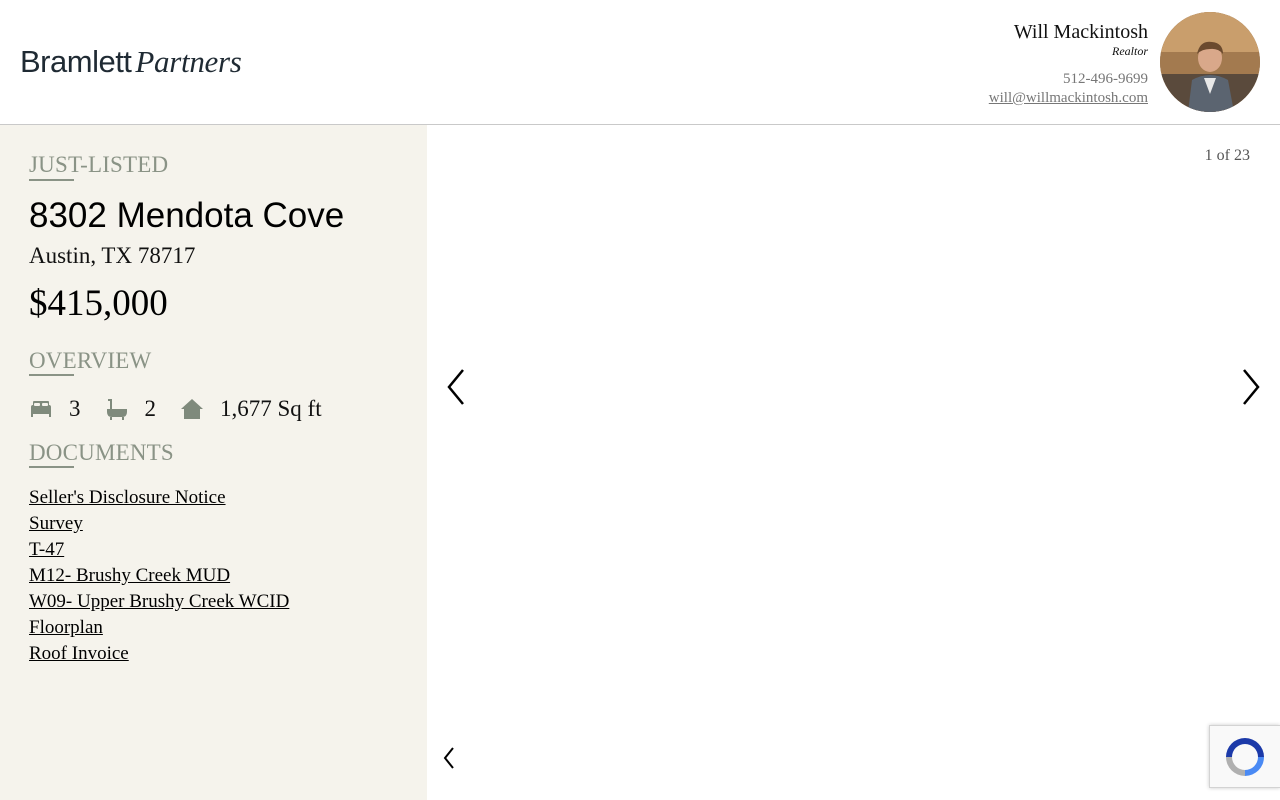 The image size is (1280, 800). I want to click on photo-counter: 1 of 23, so click(1227, 155).